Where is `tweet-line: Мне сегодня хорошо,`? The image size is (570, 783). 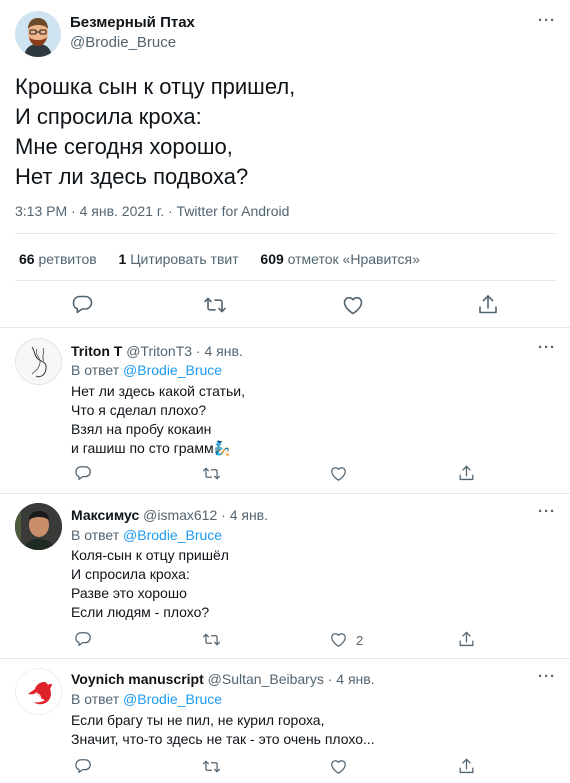 tweet-line: Мне сегодня хорошо, is located at coordinates (124, 146).